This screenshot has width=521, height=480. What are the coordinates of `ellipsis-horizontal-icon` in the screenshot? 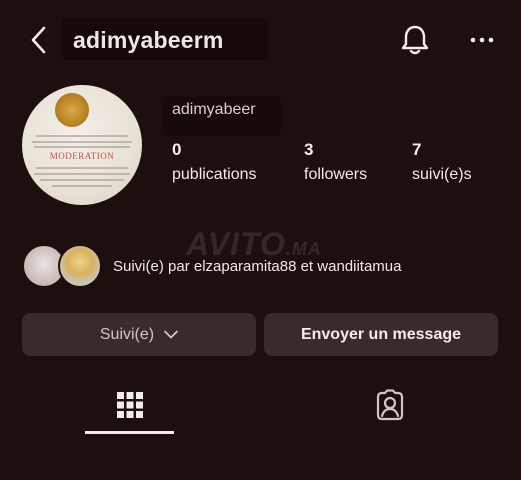 It's located at (482, 40).